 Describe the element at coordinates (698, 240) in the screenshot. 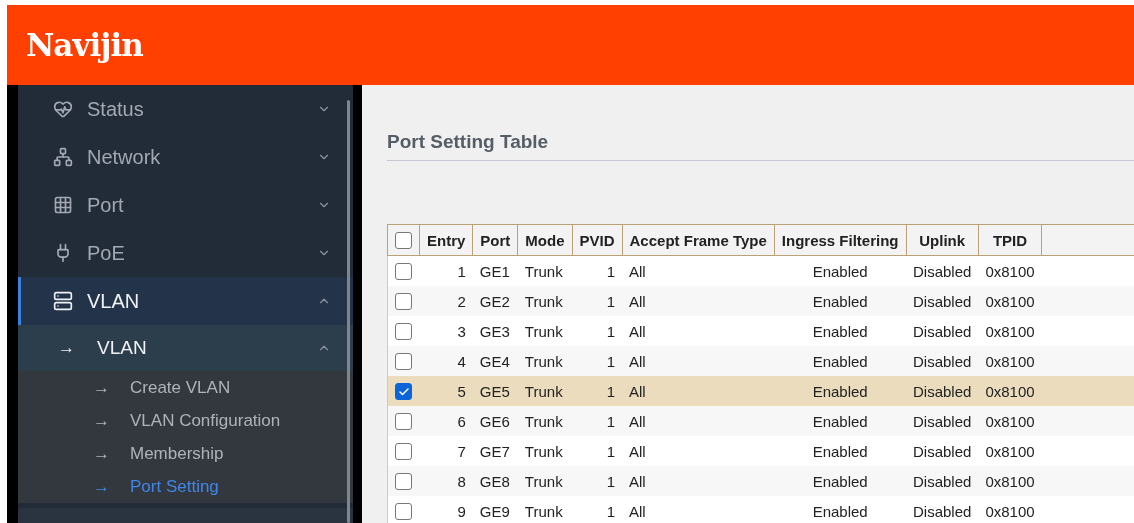

I see `column-header: Accept Frame Type` at that location.